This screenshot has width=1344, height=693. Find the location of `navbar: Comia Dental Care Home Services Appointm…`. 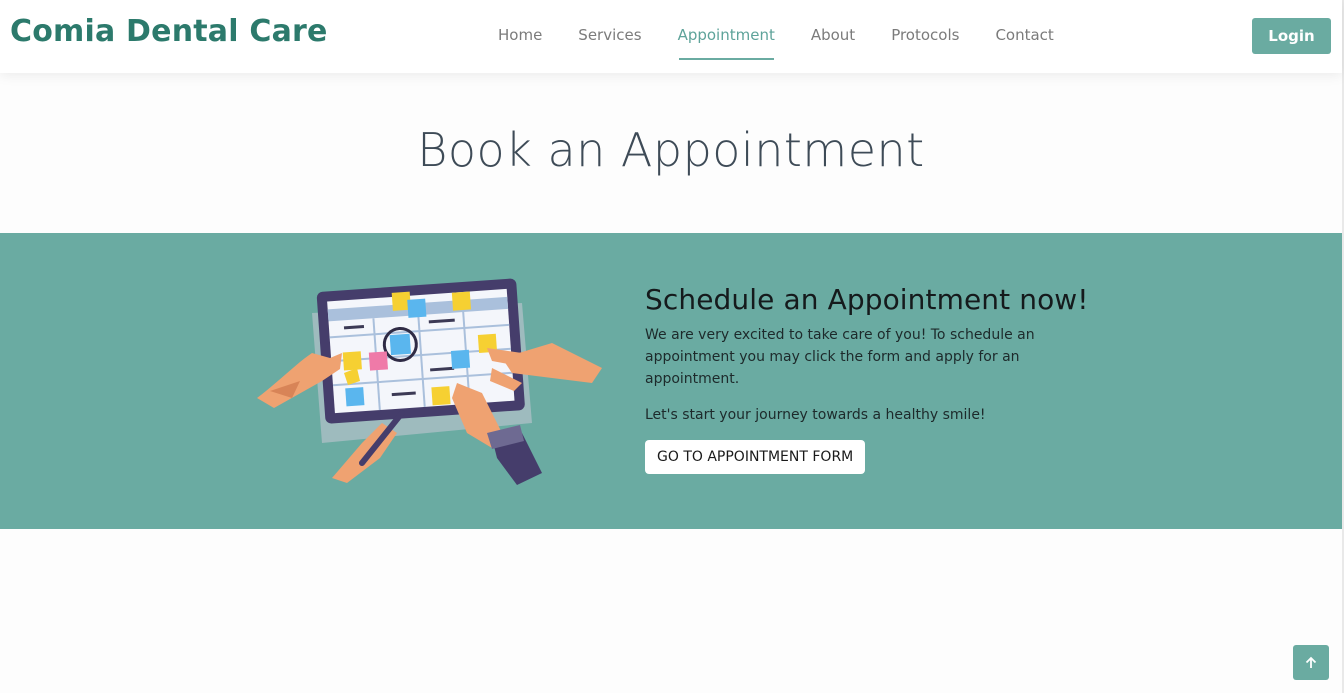

navbar: Comia Dental Care Home Services Appointm… is located at coordinates (671, 36).